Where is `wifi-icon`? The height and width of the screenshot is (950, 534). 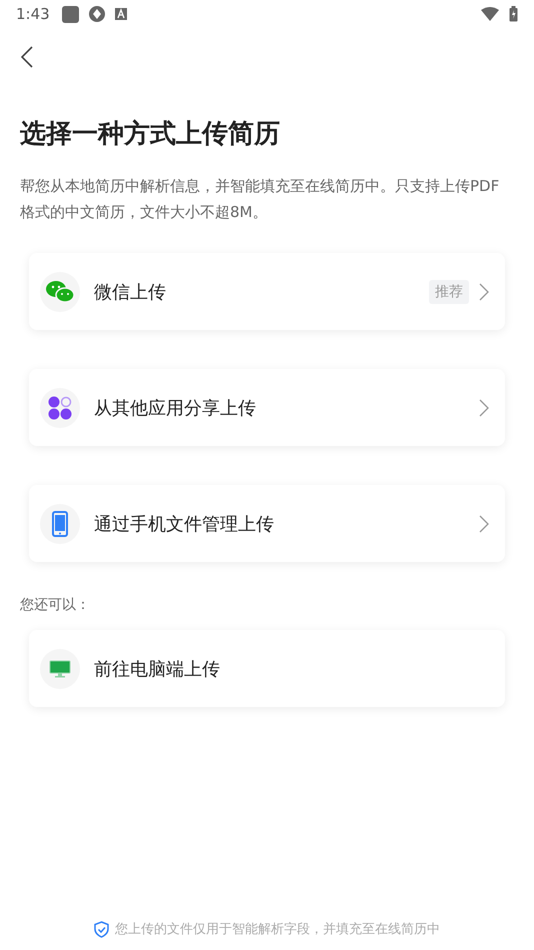
wifi-icon is located at coordinates (490, 14).